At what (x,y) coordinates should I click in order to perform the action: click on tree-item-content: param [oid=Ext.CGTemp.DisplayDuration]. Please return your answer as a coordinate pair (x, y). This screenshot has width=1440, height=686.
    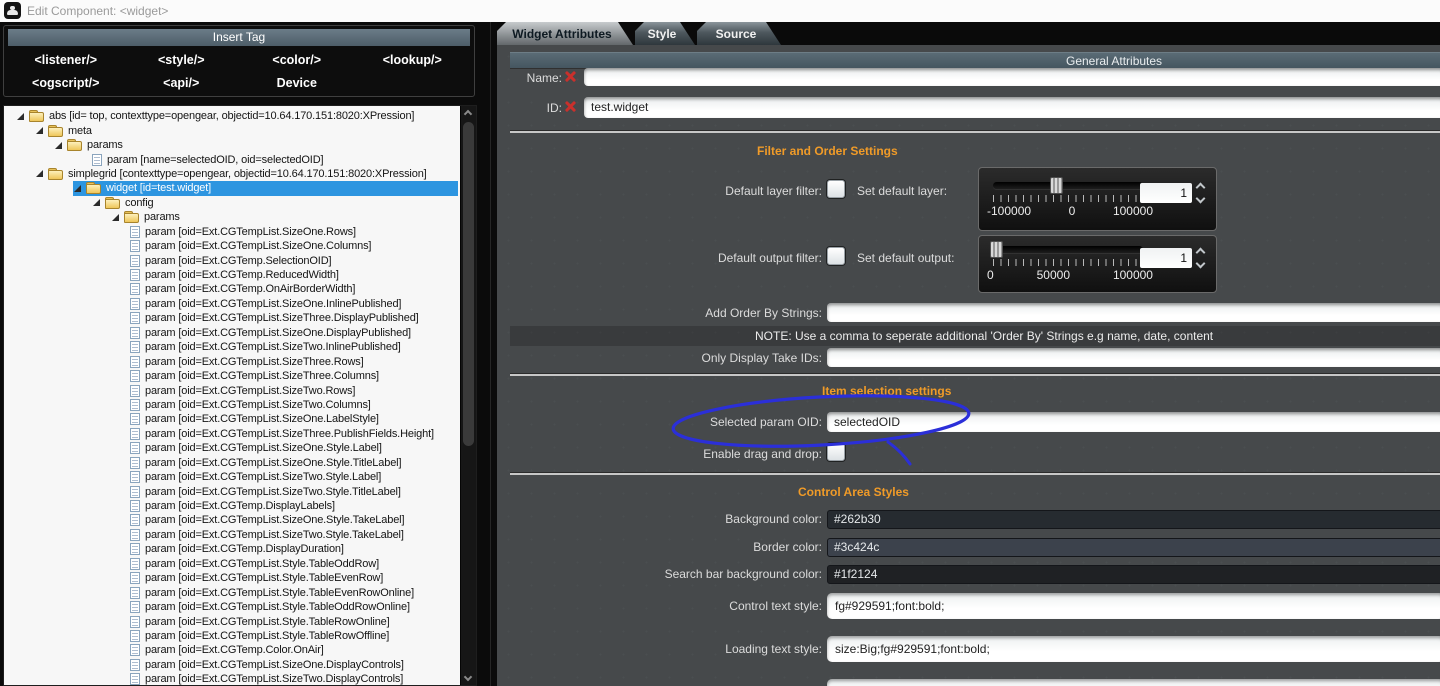
    Looking at the image, I should click on (294, 549).